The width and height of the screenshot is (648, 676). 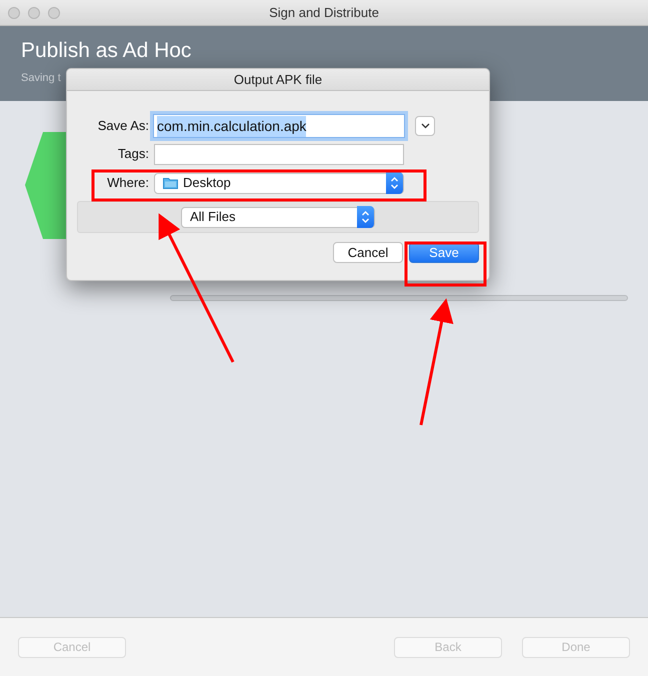 What do you see at coordinates (213, 217) in the screenshot?
I see `dropdown-value: All Files` at bounding box center [213, 217].